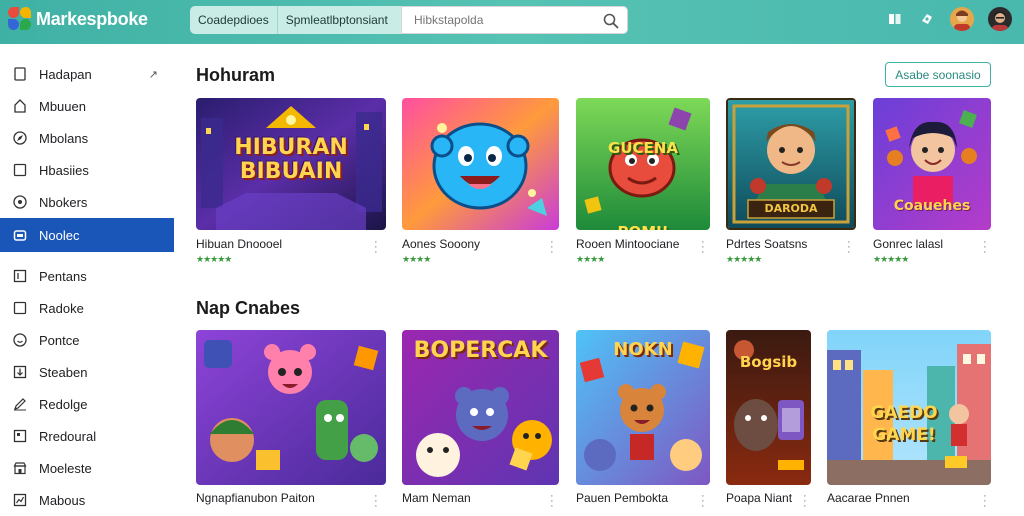 This screenshot has height=516, width=1024. I want to click on game-thumbnail: GUCENA POMI!, so click(643, 164).